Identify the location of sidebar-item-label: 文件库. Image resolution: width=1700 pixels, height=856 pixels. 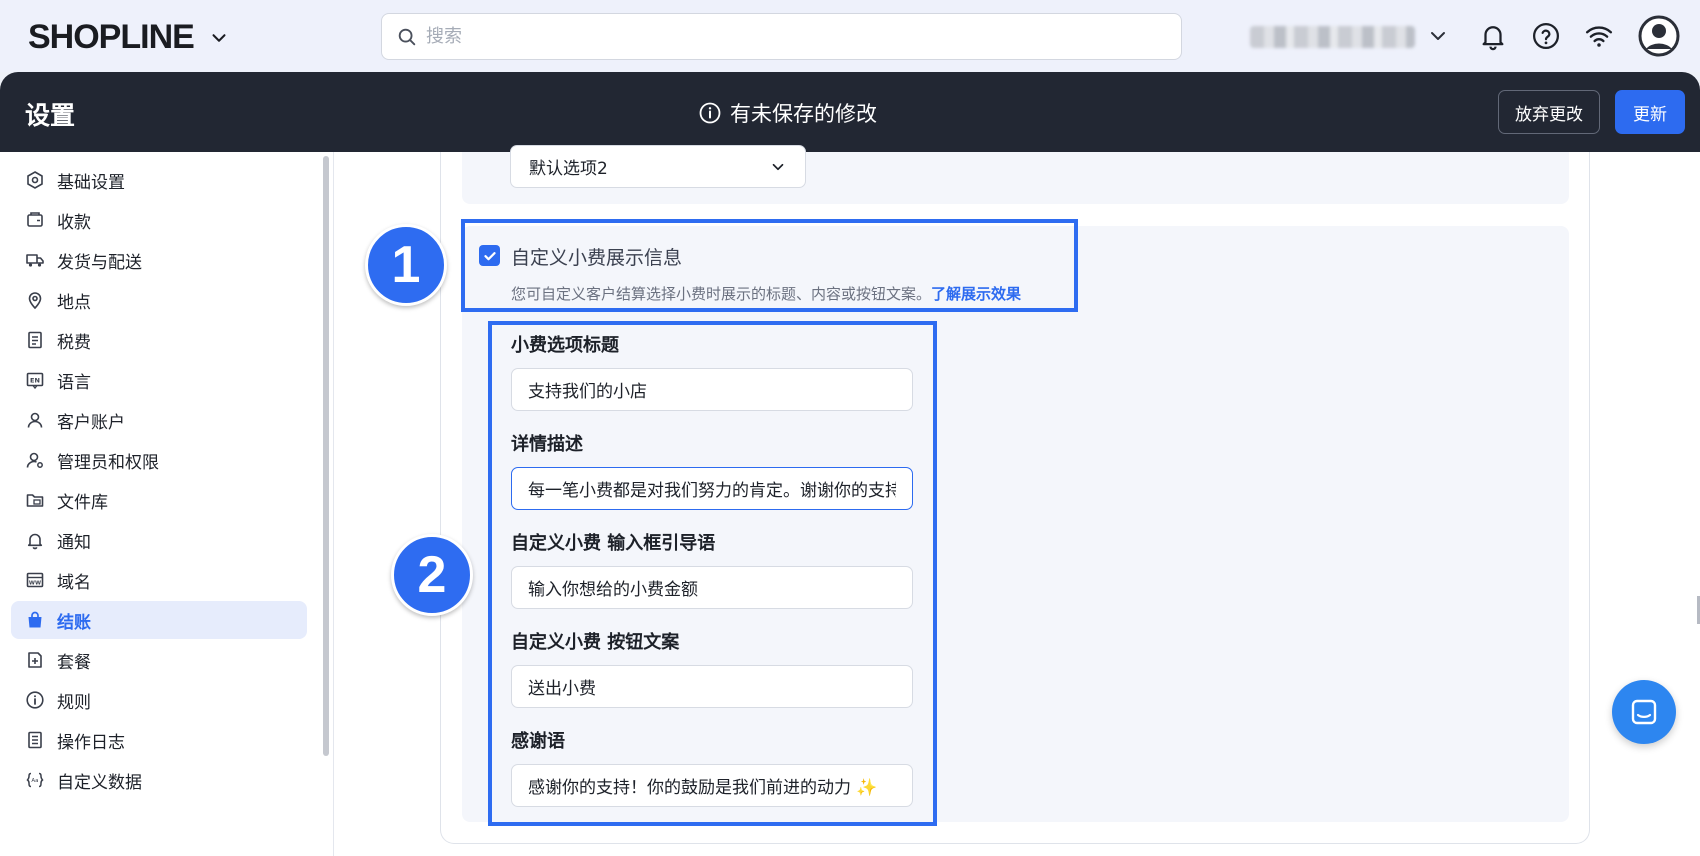
(82, 502).